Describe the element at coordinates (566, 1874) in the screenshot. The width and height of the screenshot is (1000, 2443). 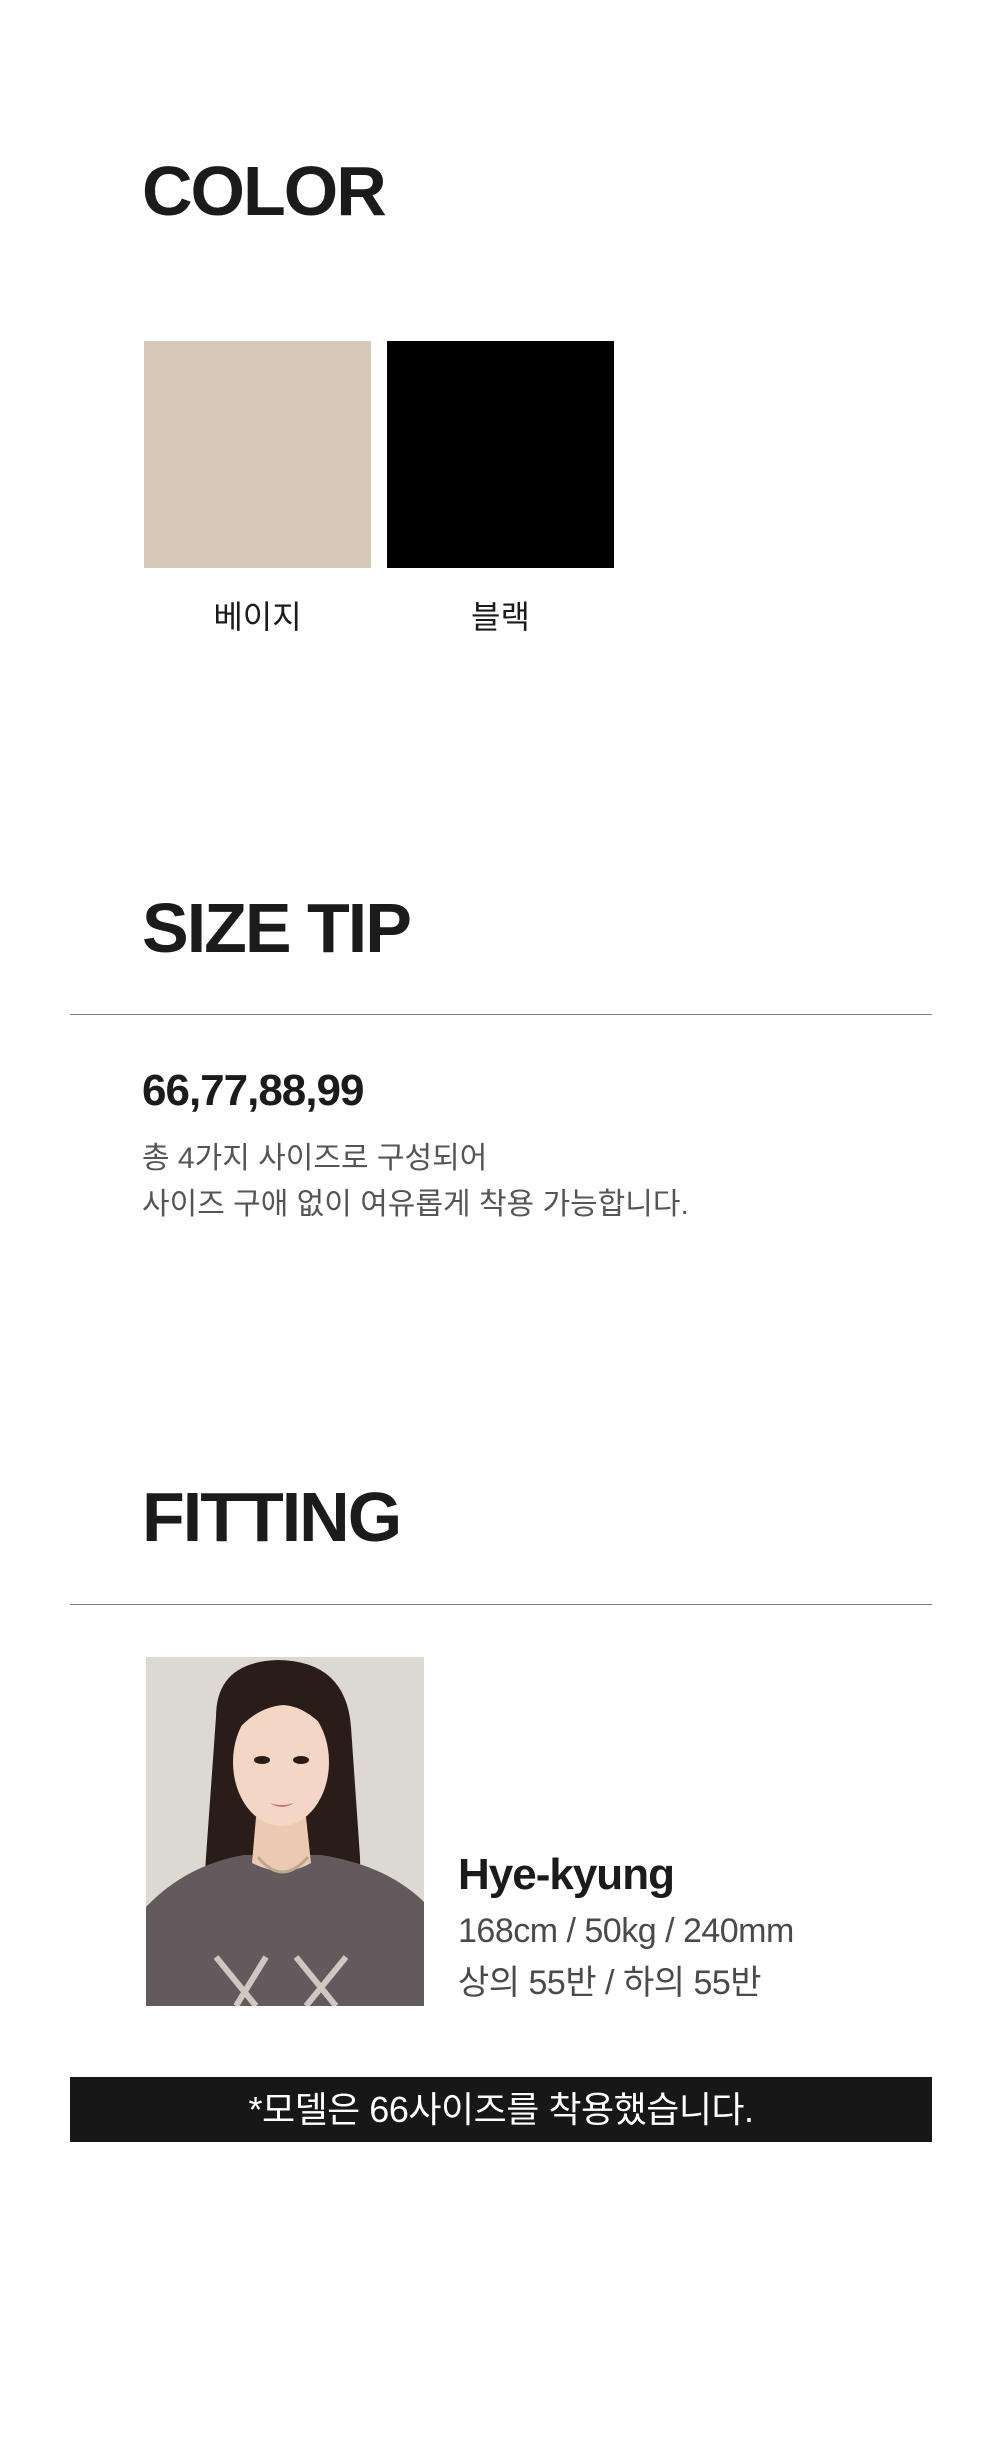
I see `model-name: Hye-kyung` at that location.